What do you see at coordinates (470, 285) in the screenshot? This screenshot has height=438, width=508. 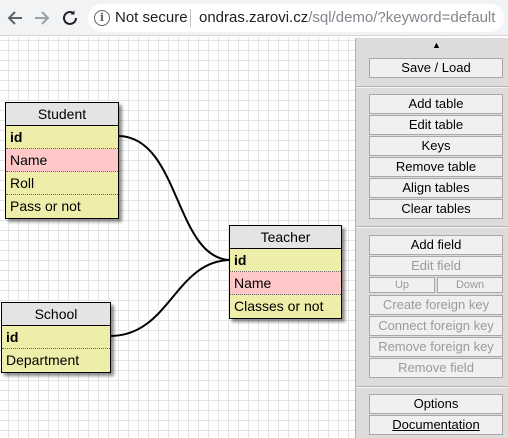 I see `move-down-button: Down` at bounding box center [470, 285].